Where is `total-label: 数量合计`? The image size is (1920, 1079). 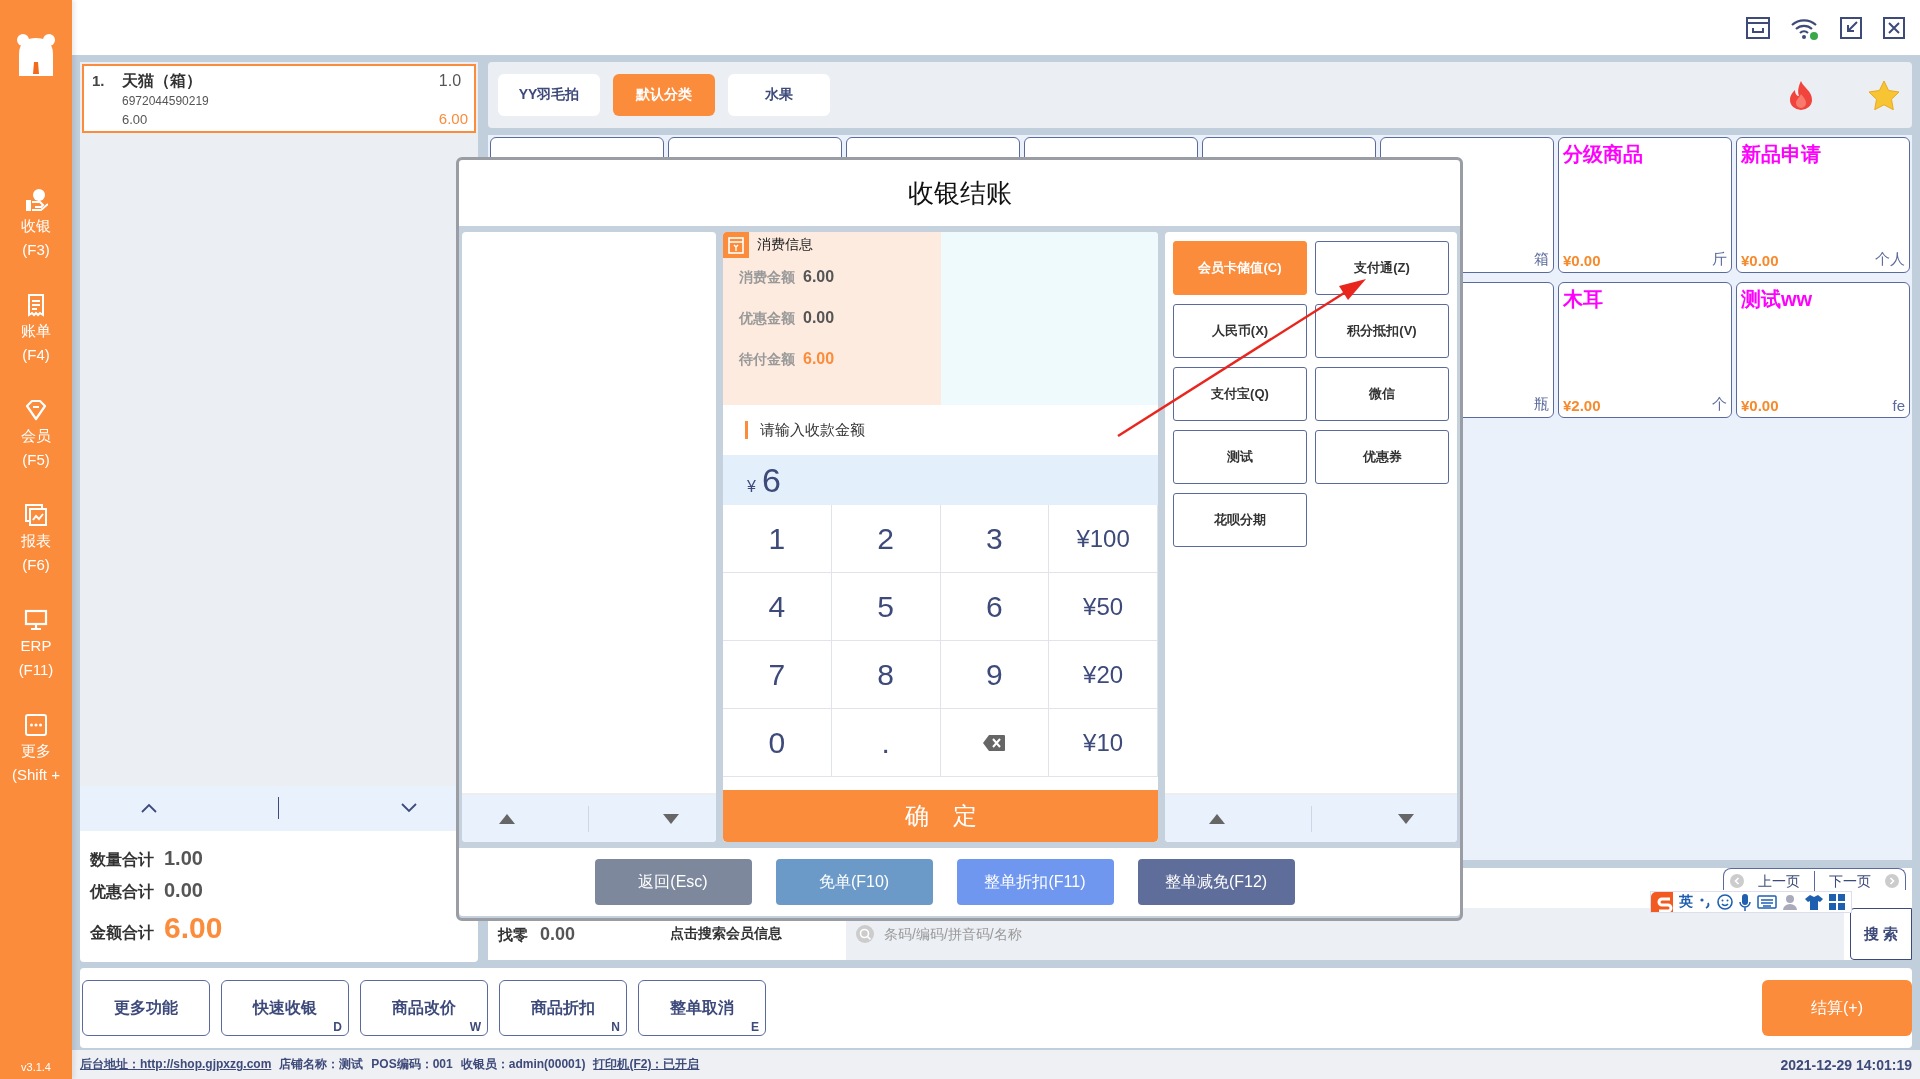 total-label: 数量合计 is located at coordinates (122, 860).